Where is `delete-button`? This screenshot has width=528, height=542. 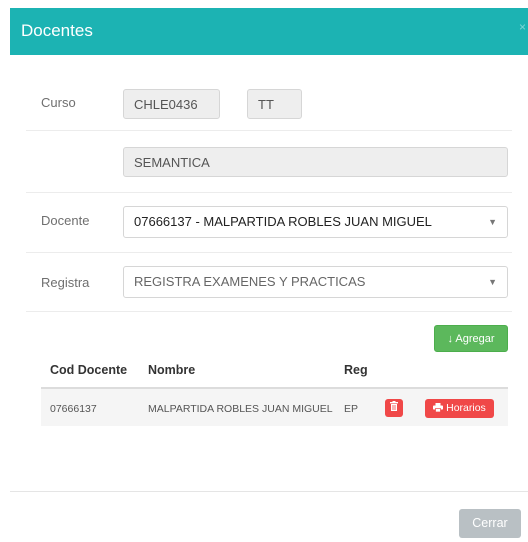 delete-button is located at coordinates (394, 408).